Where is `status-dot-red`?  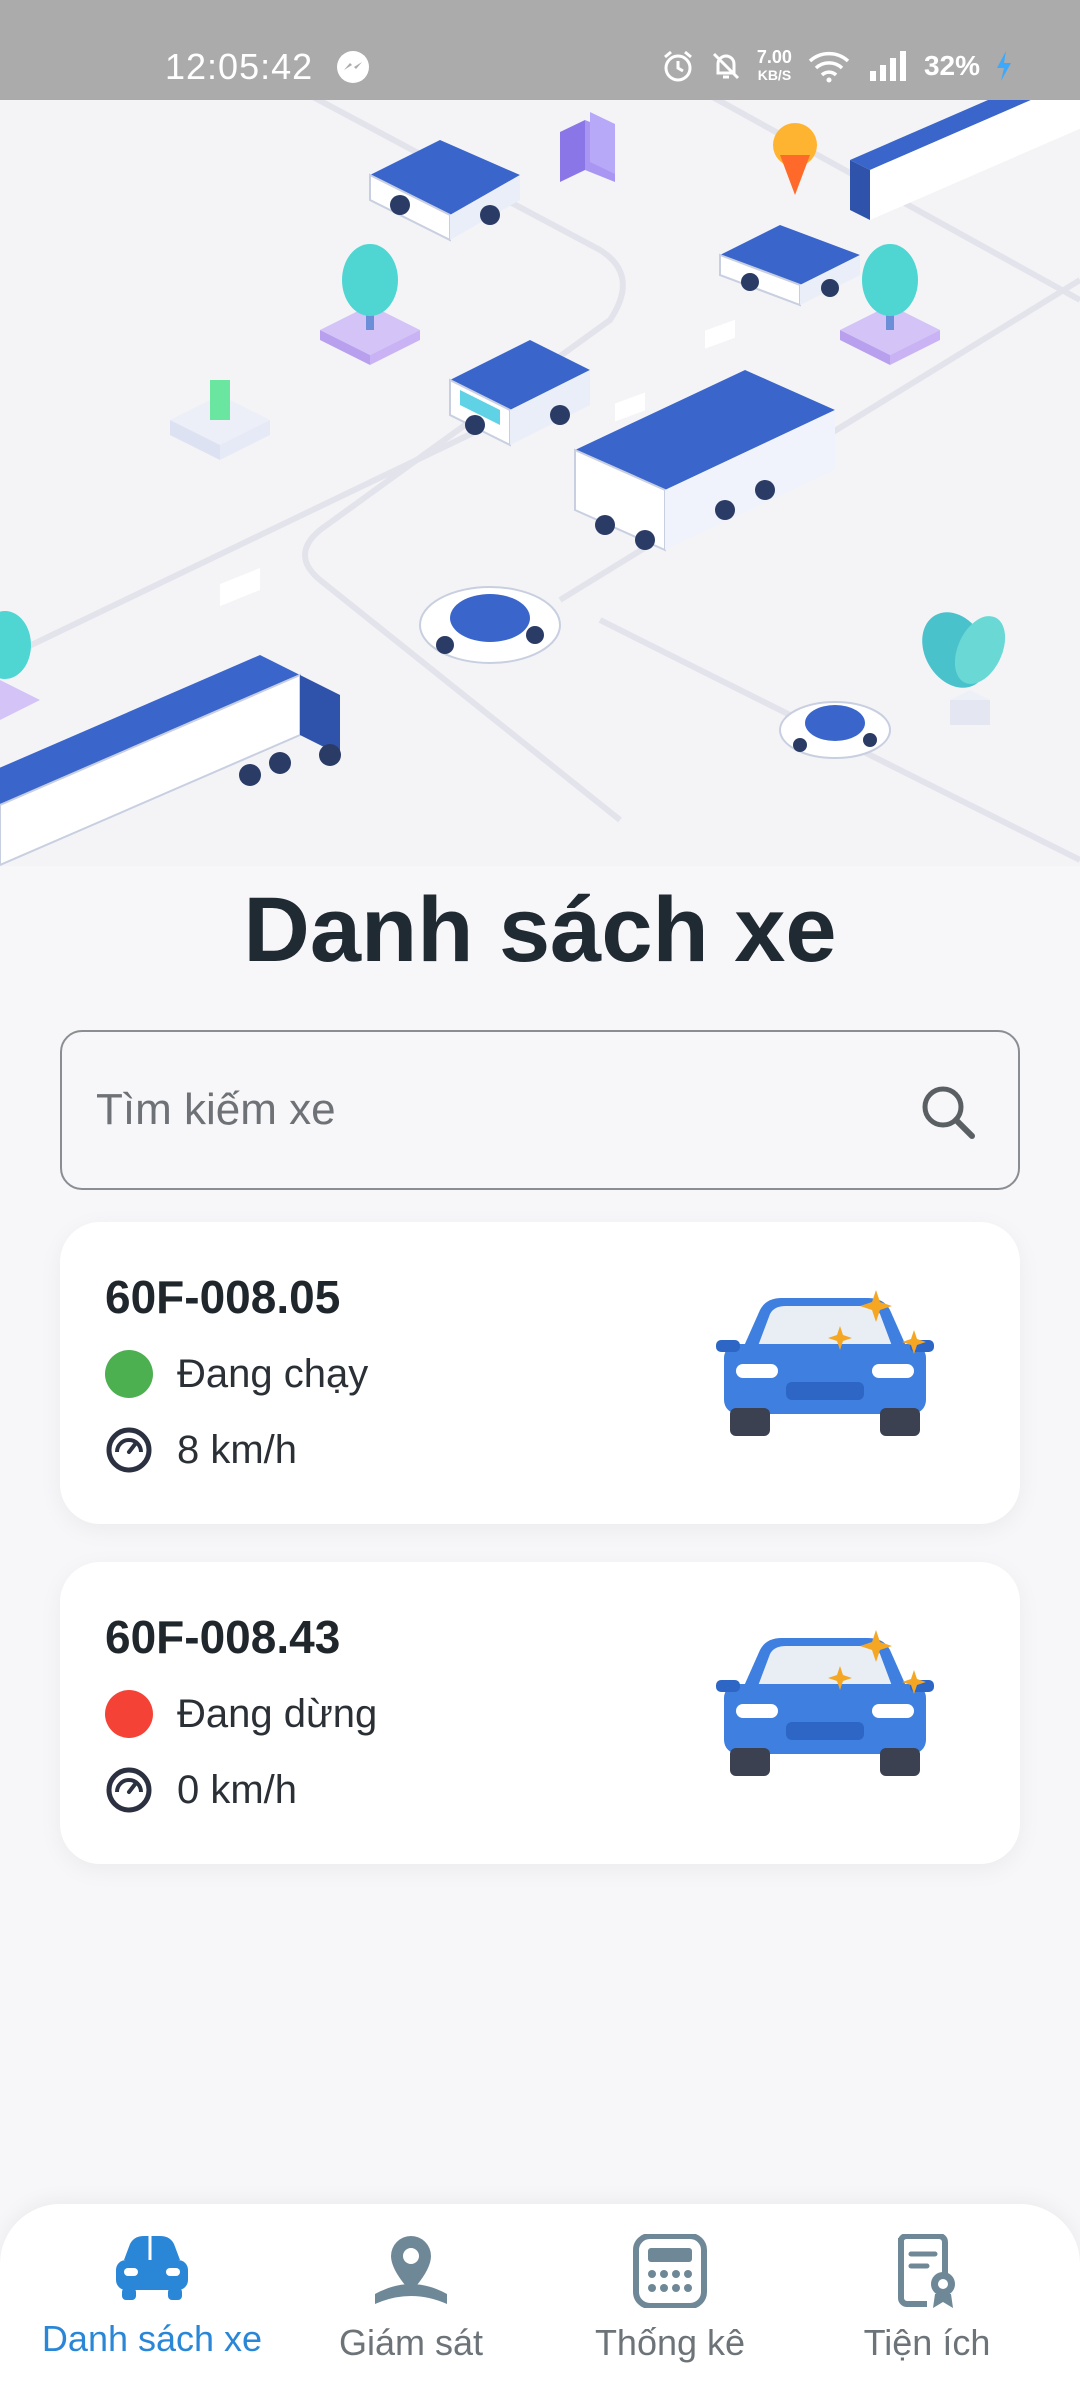
status-dot-red is located at coordinates (129, 1714).